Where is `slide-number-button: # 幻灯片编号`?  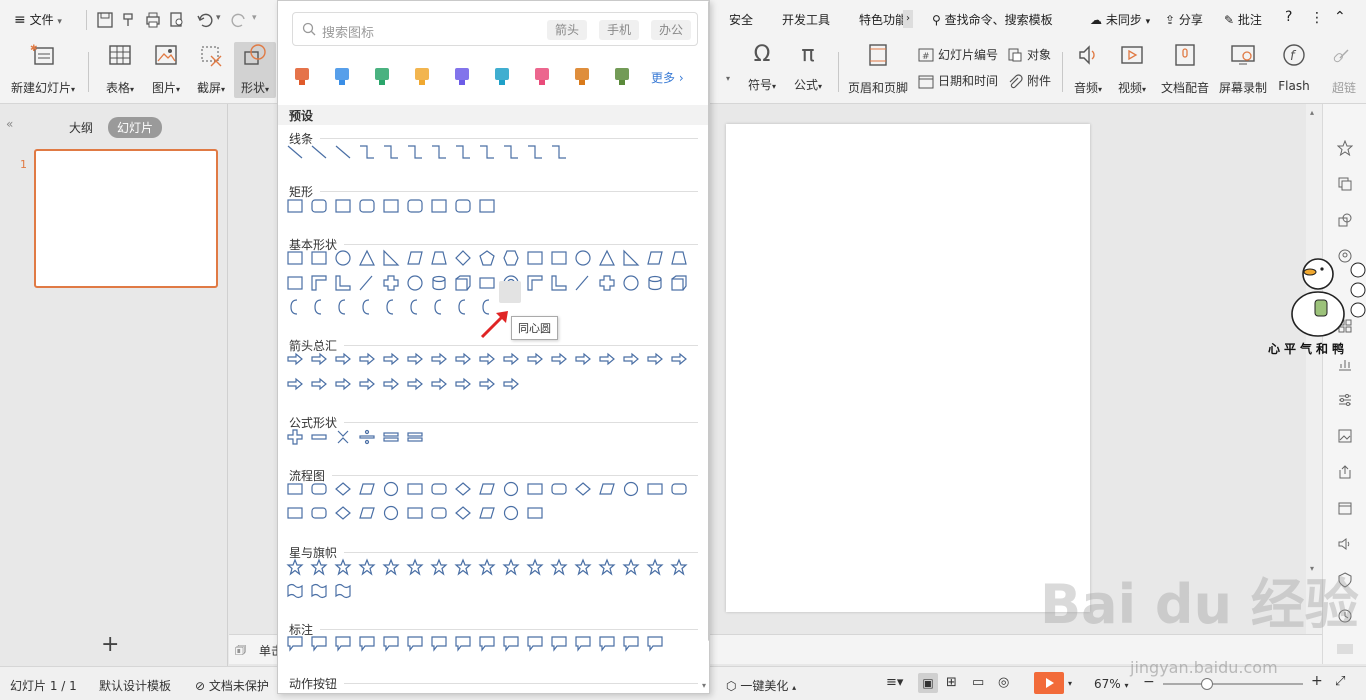
slide-number-button: # 幻灯片编号 is located at coordinates (958, 54).